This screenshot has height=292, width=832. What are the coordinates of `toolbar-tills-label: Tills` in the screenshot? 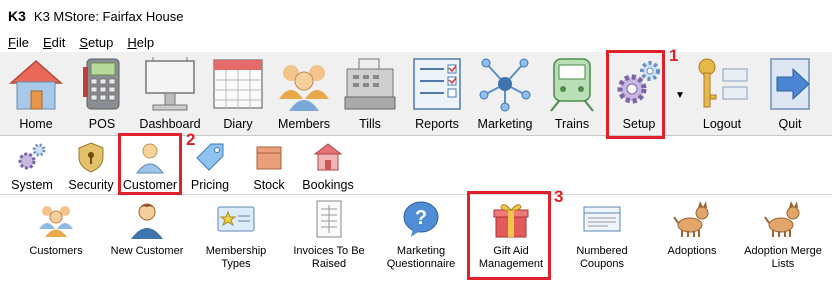 It's located at (370, 124).